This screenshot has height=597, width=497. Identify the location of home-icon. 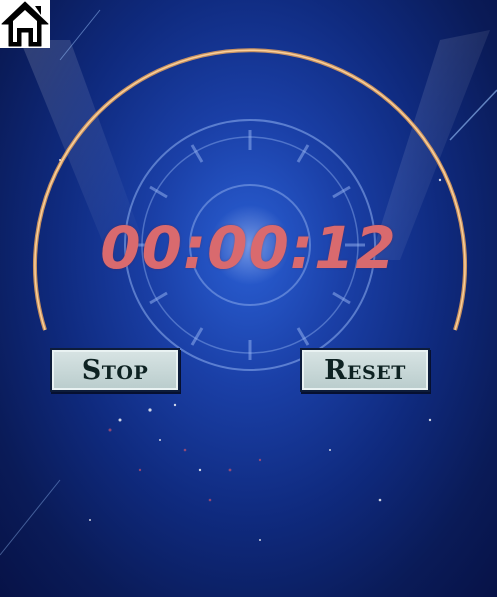
(25, 24).